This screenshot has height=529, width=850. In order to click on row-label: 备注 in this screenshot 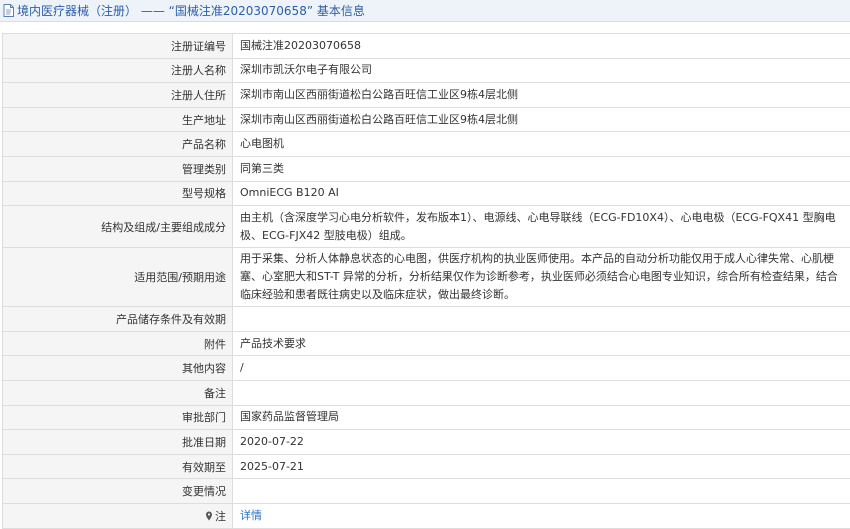, I will do `click(117, 392)`.